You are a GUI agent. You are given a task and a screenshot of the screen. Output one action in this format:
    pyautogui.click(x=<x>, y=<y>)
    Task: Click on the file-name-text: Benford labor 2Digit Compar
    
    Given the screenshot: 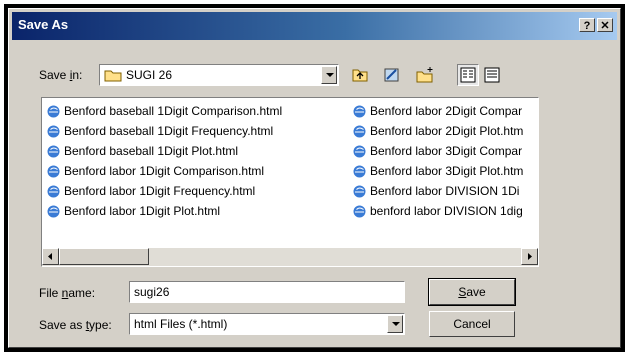 What is the action you would take?
    pyautogui.click(x=446, y=111)
    